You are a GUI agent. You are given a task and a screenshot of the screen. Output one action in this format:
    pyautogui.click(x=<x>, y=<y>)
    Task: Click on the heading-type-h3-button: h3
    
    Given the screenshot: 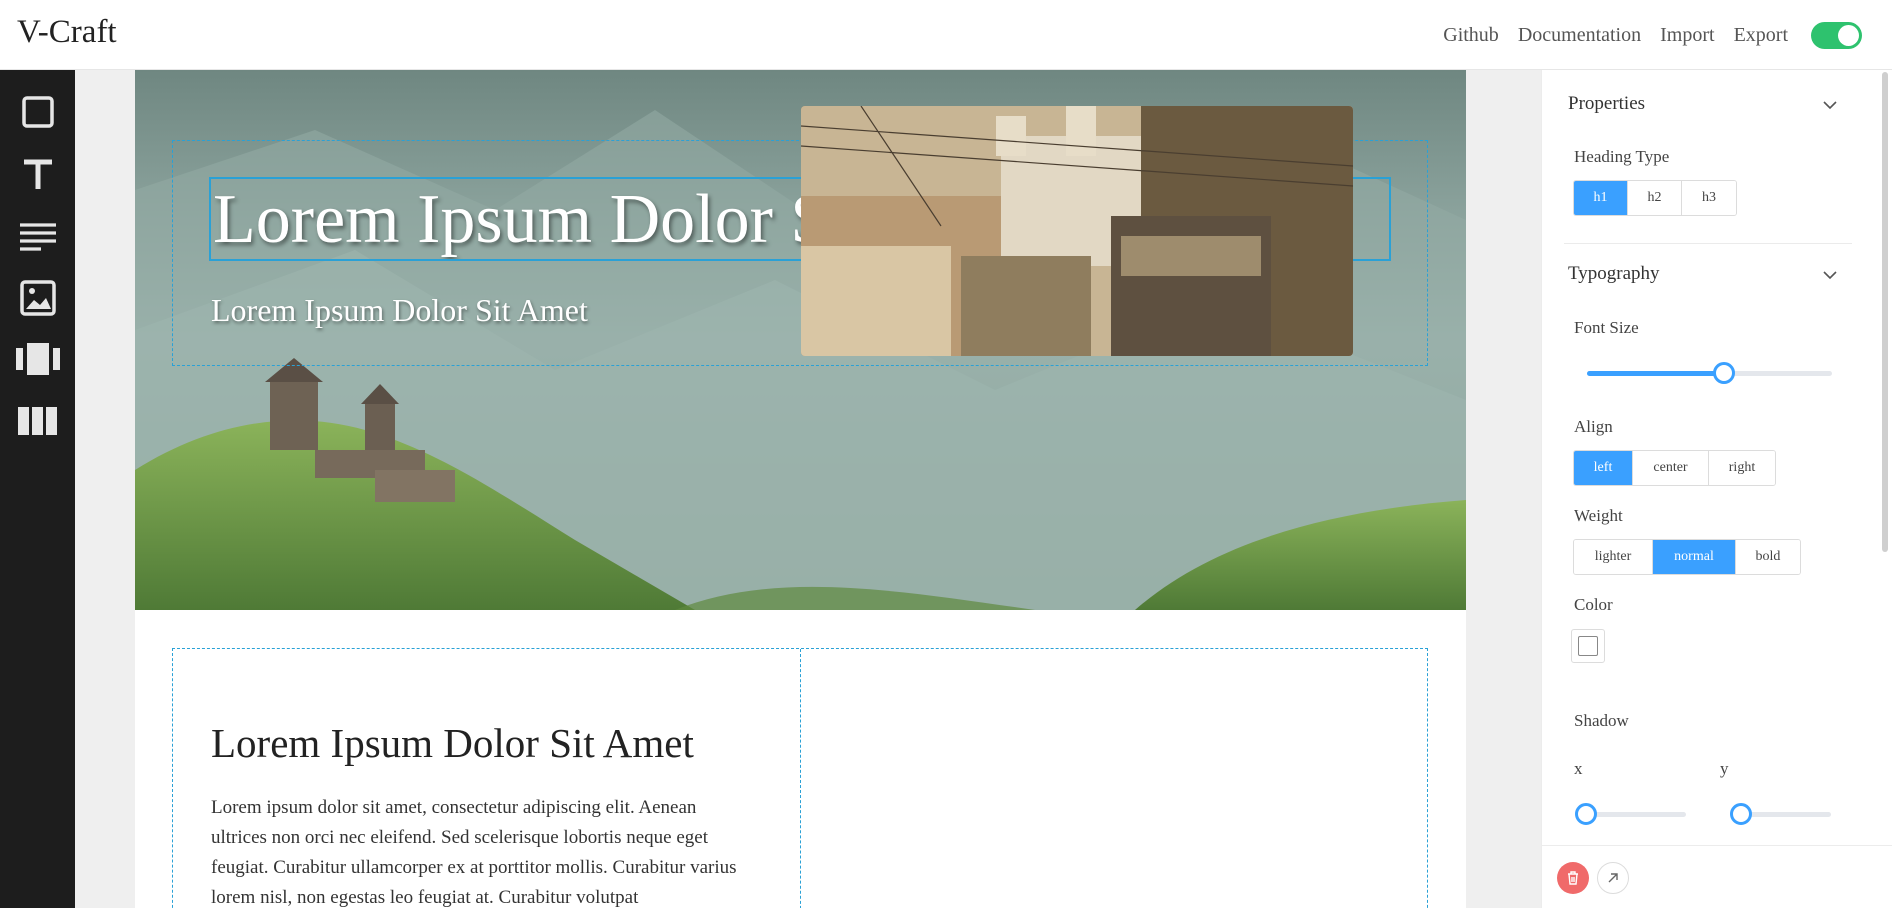 What is the action you would take?
    pyautogui.click(x=1709, y=198)
    